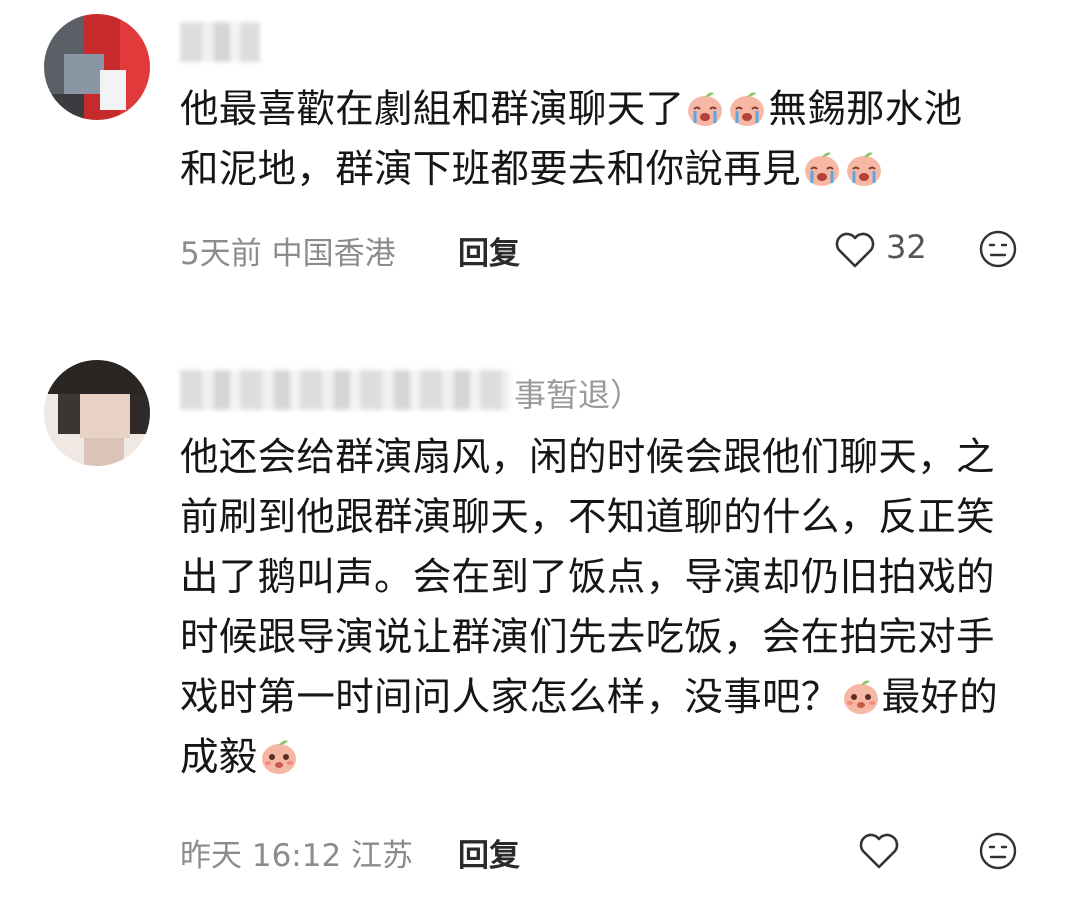 Image resolution: width=1080 pixels, height=914 pixels. What do you see at coordinates (288, 254) in the screenshot?
I see `comment-meta: 5天前 中国香港` at bounding box center [288, 254].